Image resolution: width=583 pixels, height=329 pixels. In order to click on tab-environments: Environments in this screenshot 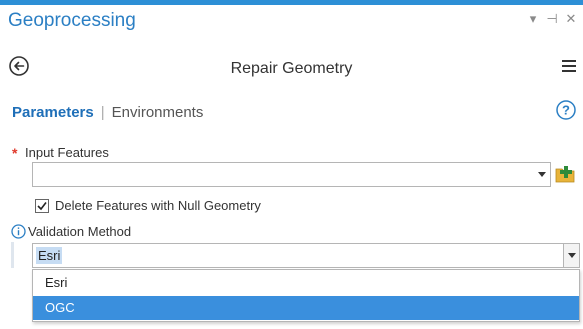, I will do `click(158, 112)`.